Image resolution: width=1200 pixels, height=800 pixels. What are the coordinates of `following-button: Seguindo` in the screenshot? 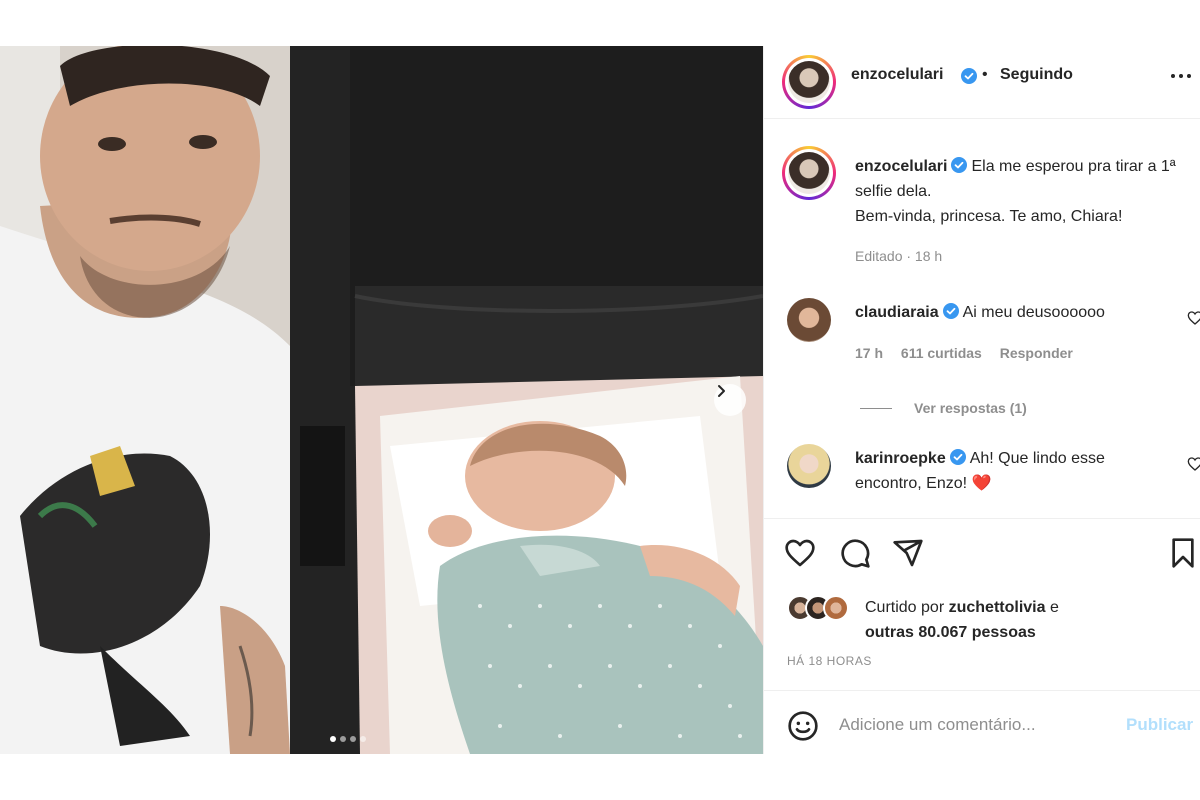 It's located at (1036, 75).